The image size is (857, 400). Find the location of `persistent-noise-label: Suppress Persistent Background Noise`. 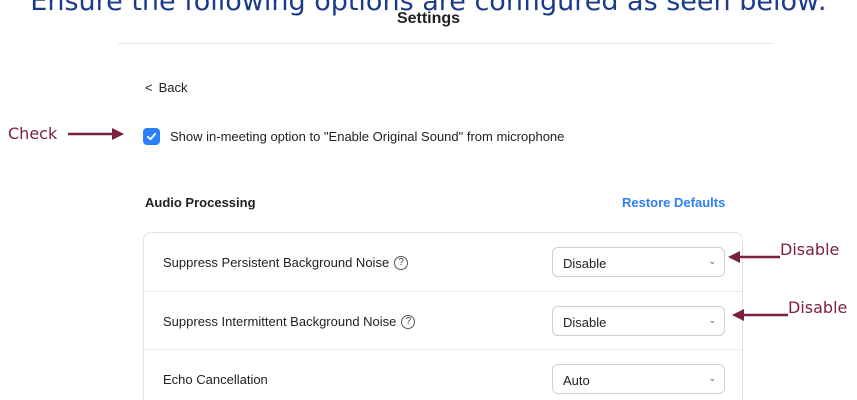

persistent-noise-label: Suppress Persistent Background Noise is located at coordinates (276, 262).